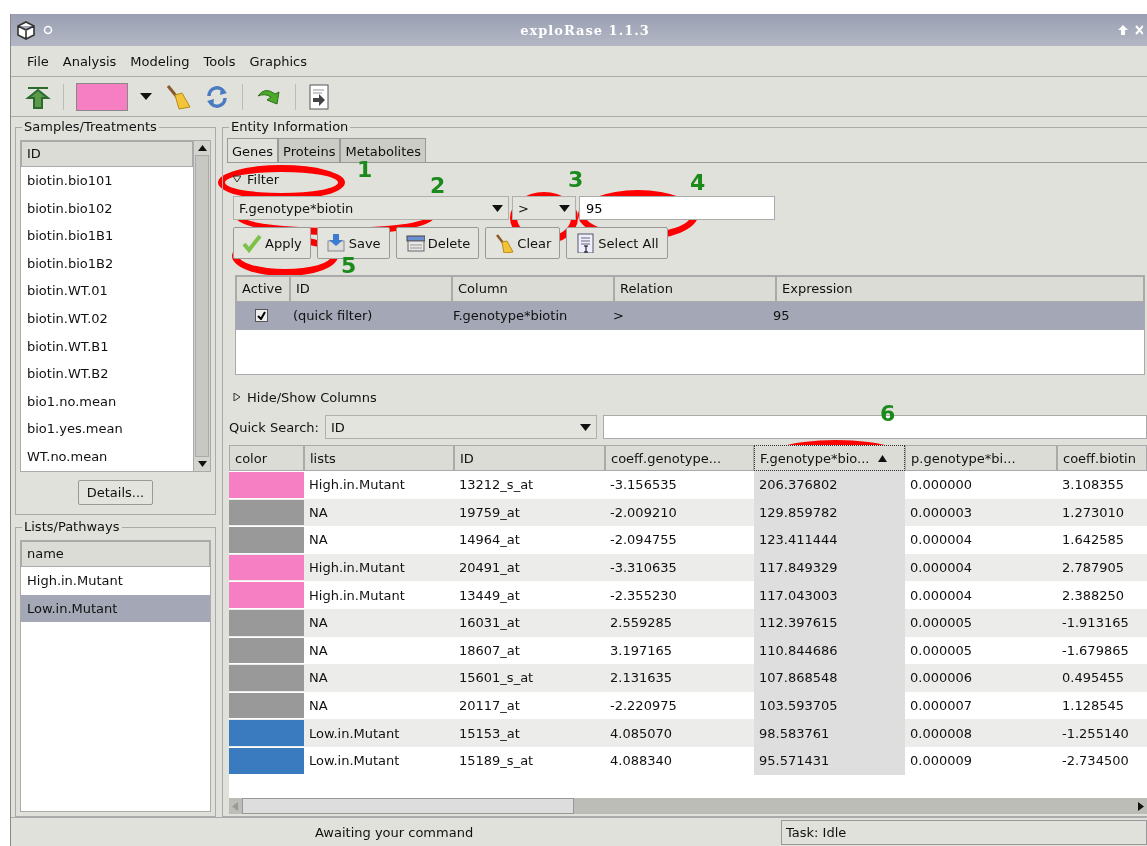  What do you see at coordinates (253, 150) in the screenshot?
I see `tab: Genes` at bounding box center [253, 150].